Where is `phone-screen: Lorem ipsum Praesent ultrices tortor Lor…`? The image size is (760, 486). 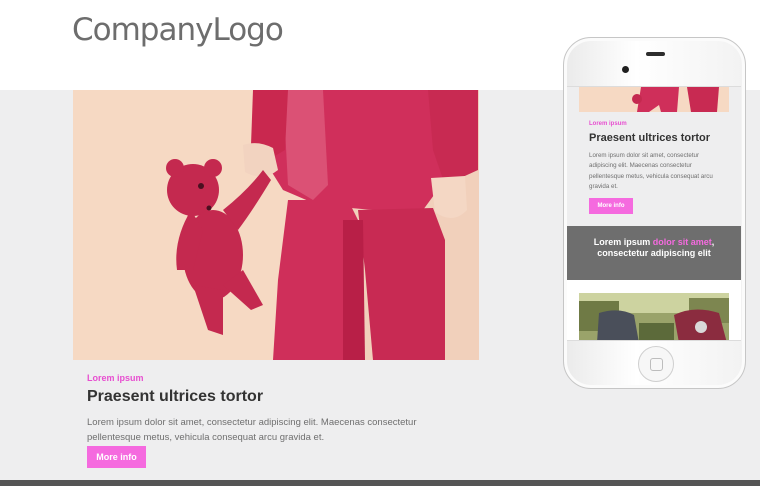
phone-screen: Lorem ipsum Praesent ultrices tortor Lor… is located at coordinates (654, 213).